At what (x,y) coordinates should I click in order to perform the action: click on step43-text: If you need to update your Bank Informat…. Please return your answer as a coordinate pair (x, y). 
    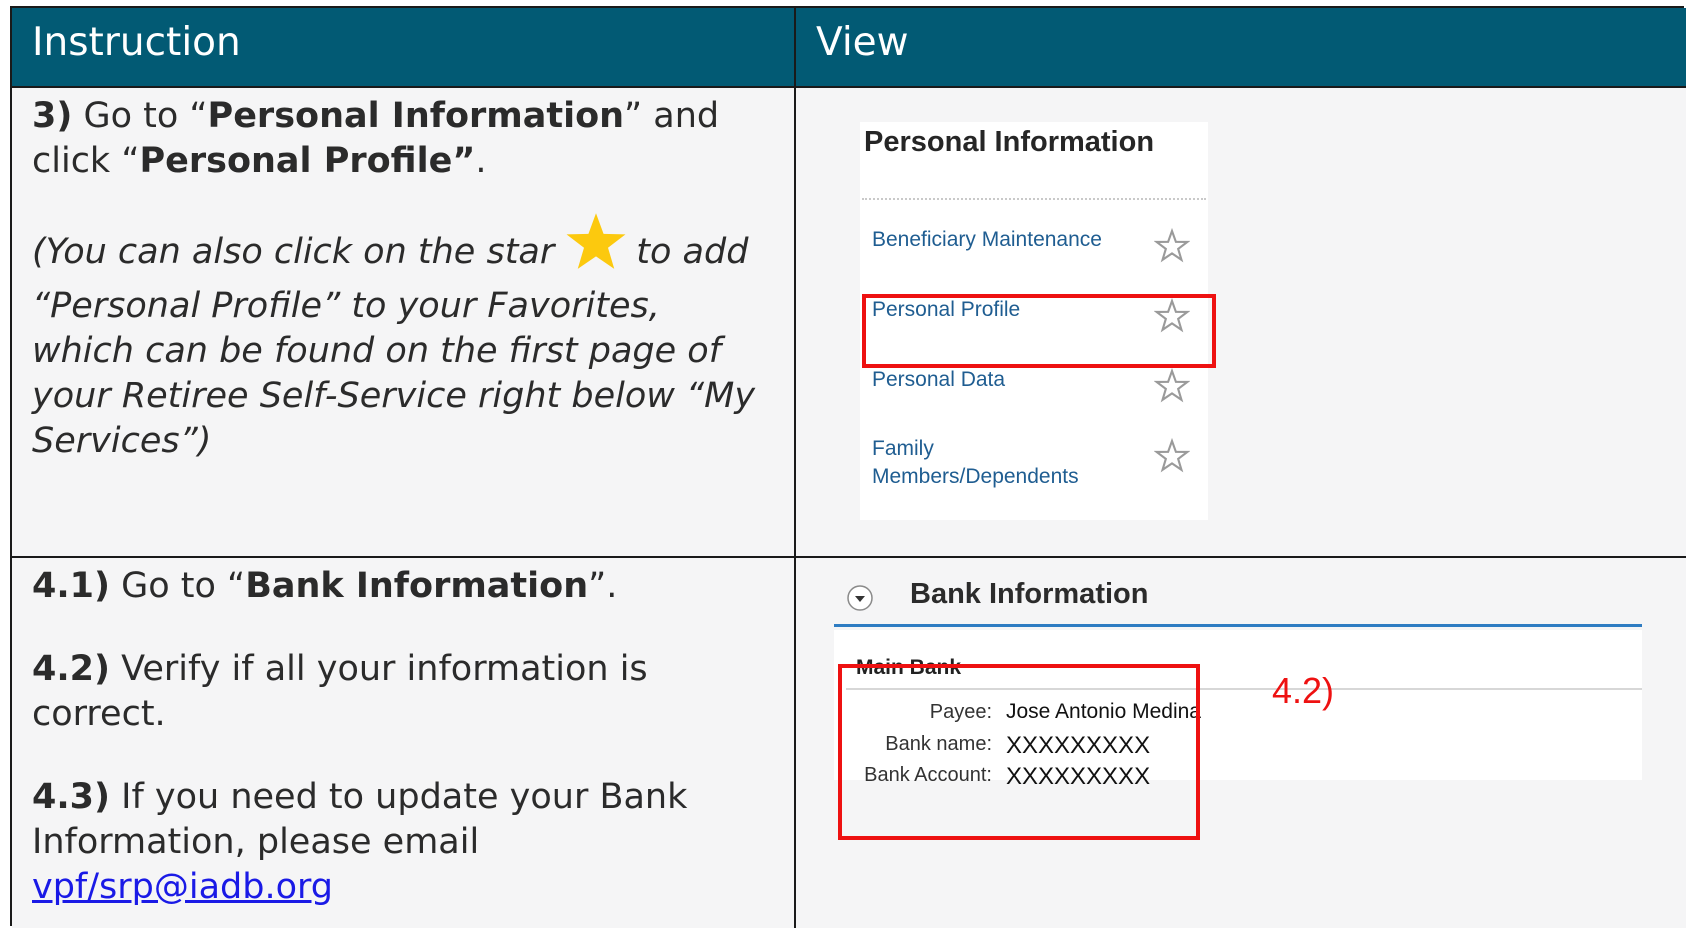
    Looking at the image, I should click on (360, 819).